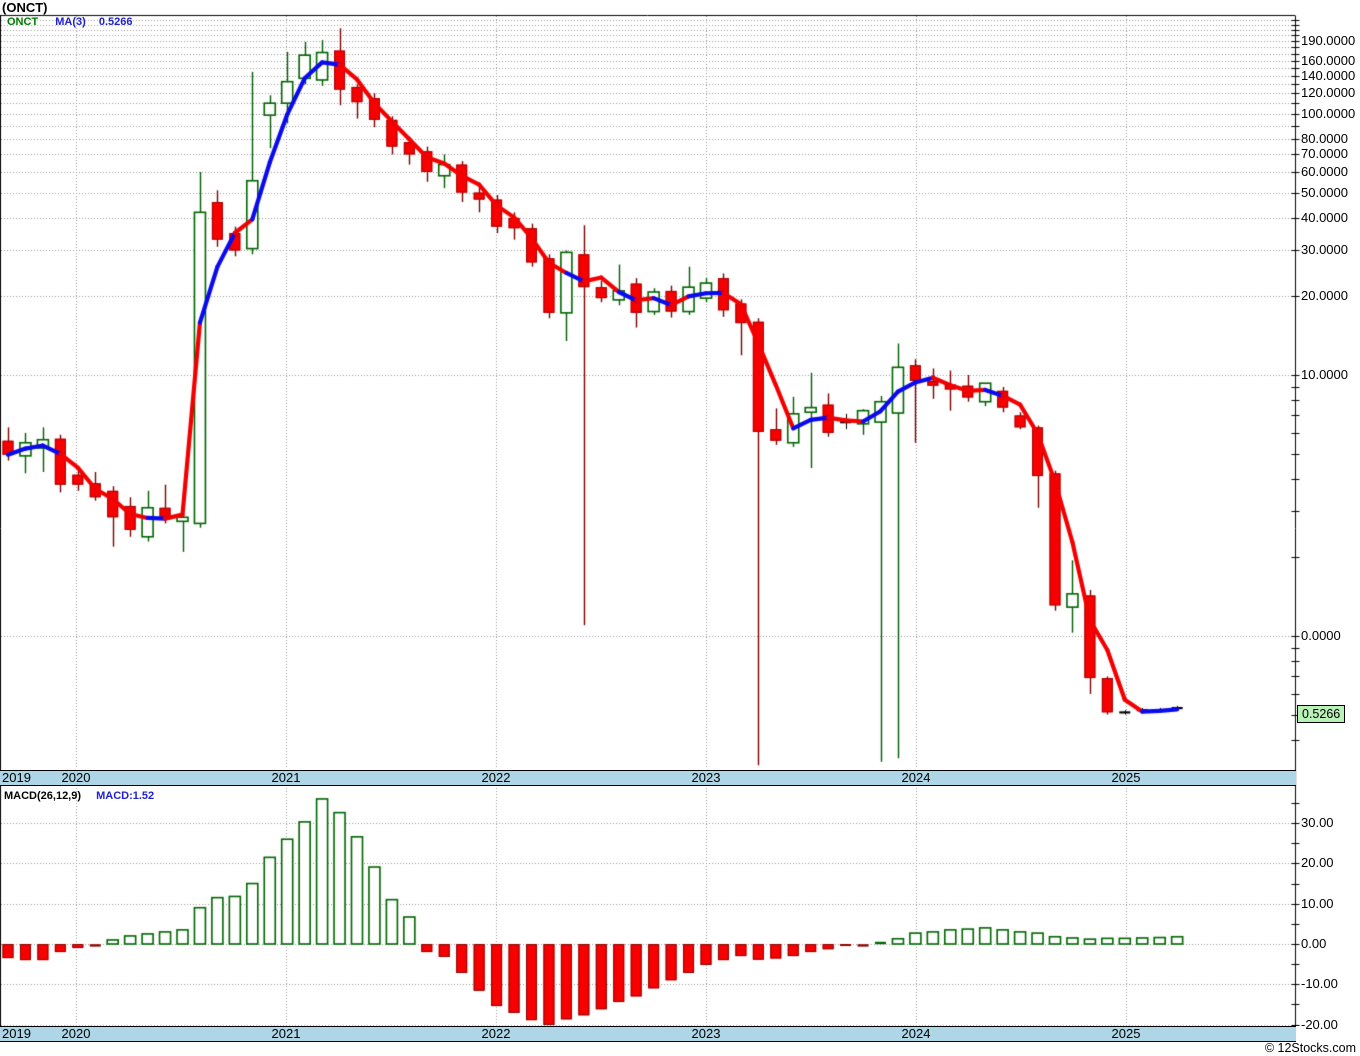  I want to click on price-axis-label: 80.0000, so click(1324, 139).